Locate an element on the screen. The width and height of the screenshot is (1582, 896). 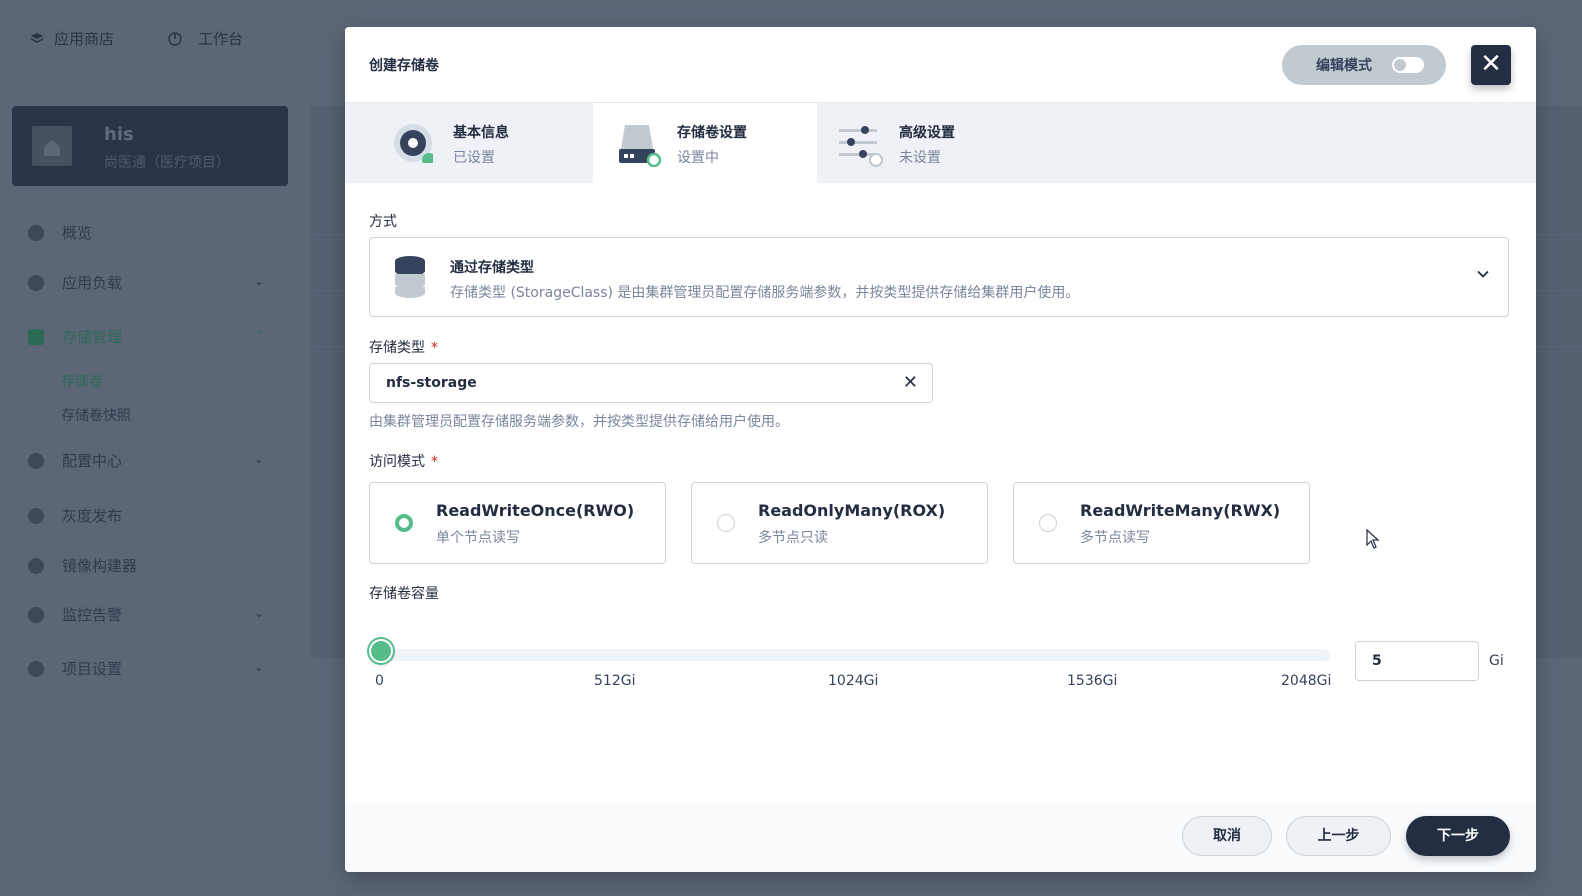
storage-class-label: 存储类型 * is located at coordinates (403, 347).